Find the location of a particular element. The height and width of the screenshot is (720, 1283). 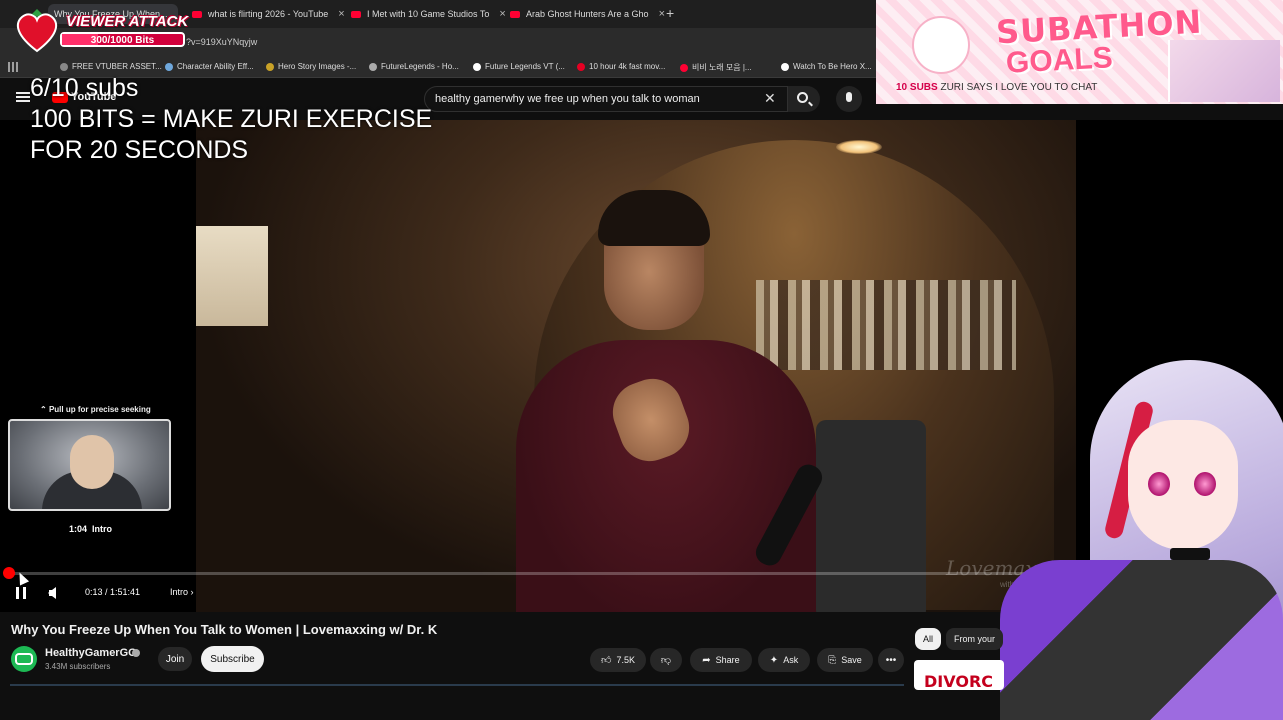

time-display: 0:13 / 1:51:41 is located at coordinates (113, 592).